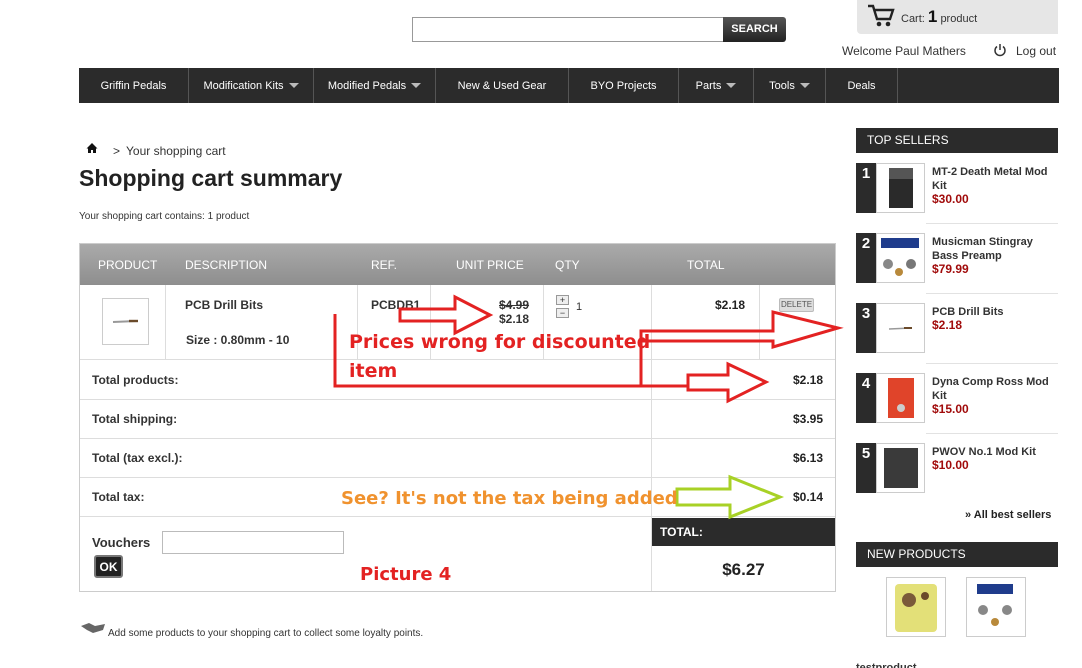 The width and height of the screenshot is (1082, 668). What do you see at coordinates (866, 328) in the screenshot?
I see `rank-badge: 3` at bounding box center [866, 328].